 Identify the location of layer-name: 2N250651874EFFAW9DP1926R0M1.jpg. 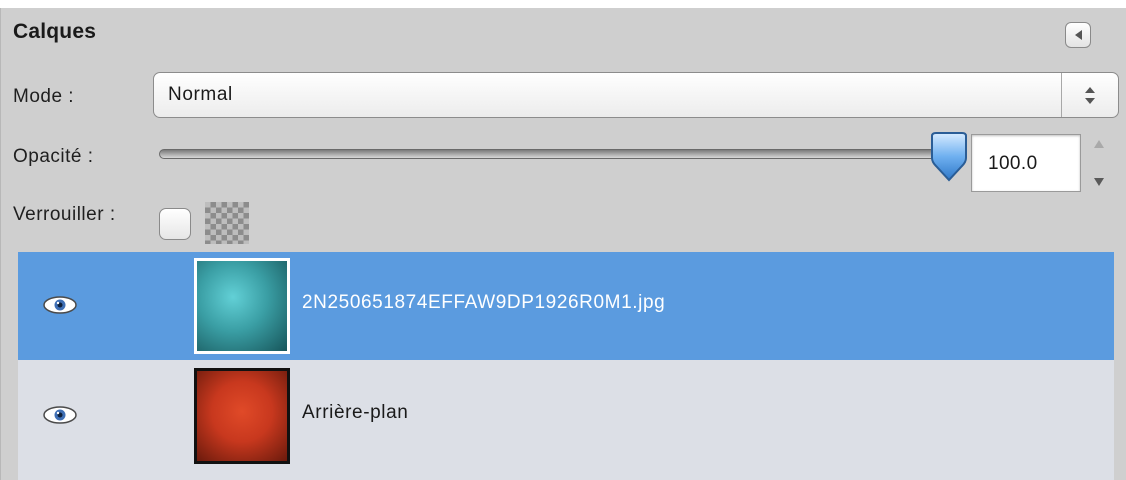
(483, 303).